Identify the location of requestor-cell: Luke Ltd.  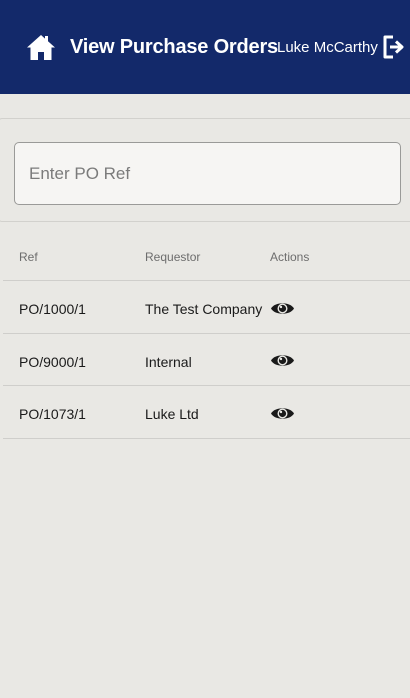
(172, 414).